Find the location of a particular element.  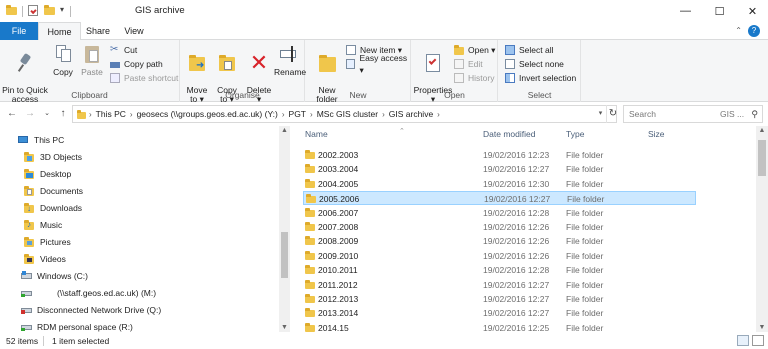

easy-access-button: Easy access ▾ is located at coordinates (378, 64).